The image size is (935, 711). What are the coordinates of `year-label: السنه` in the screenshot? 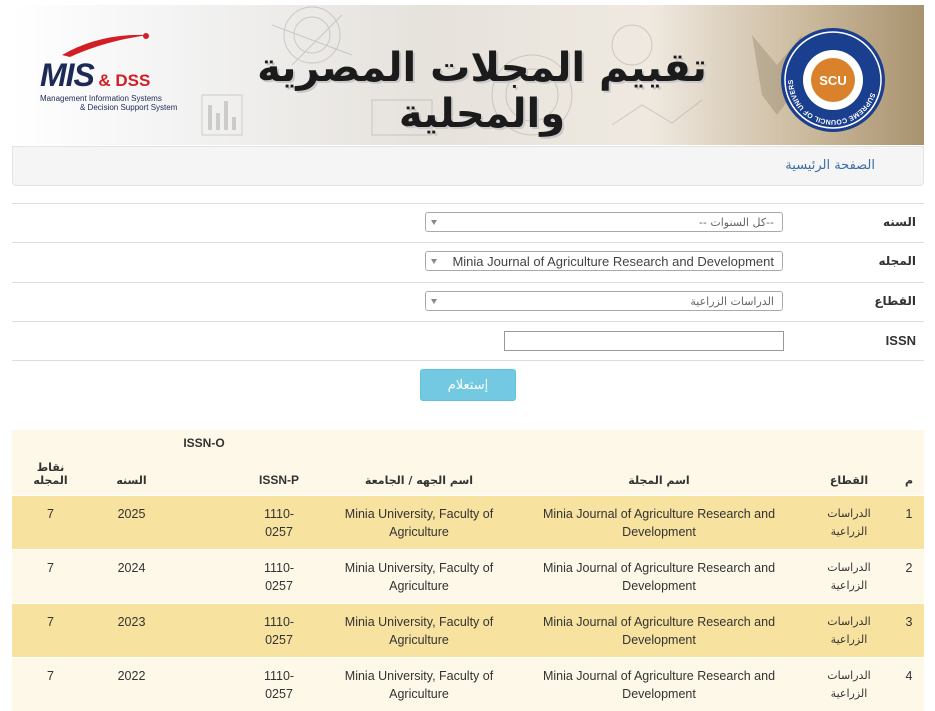 It's located at (899, 222).